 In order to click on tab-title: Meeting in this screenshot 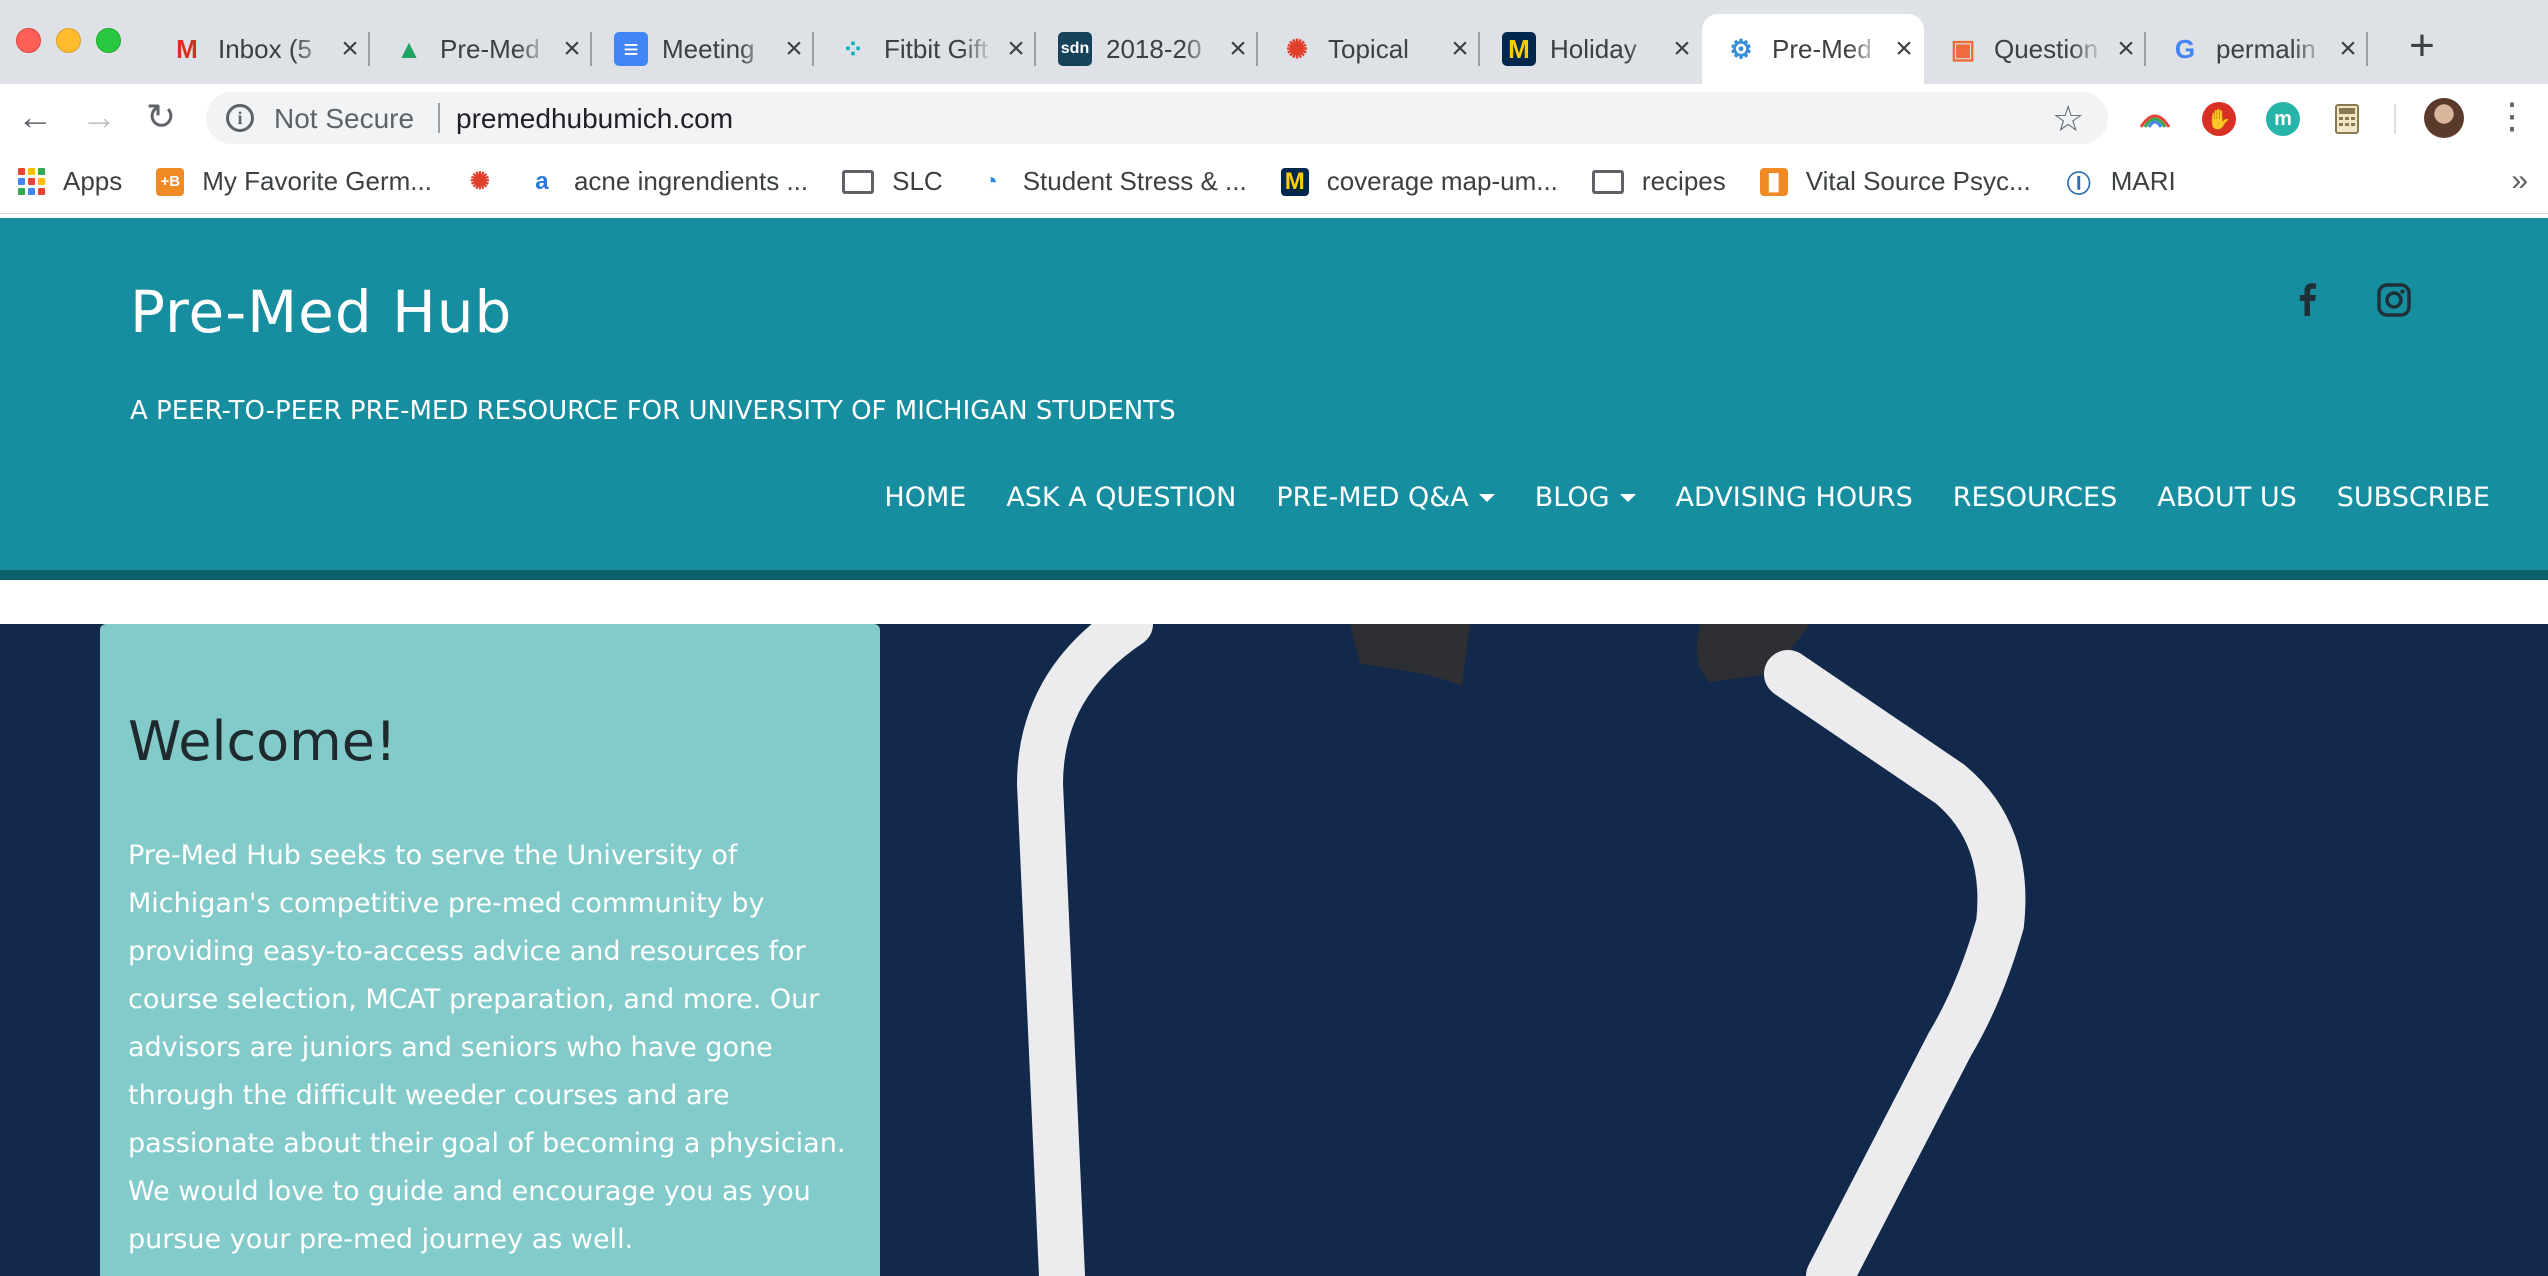, I will do `click(708, 48)`.